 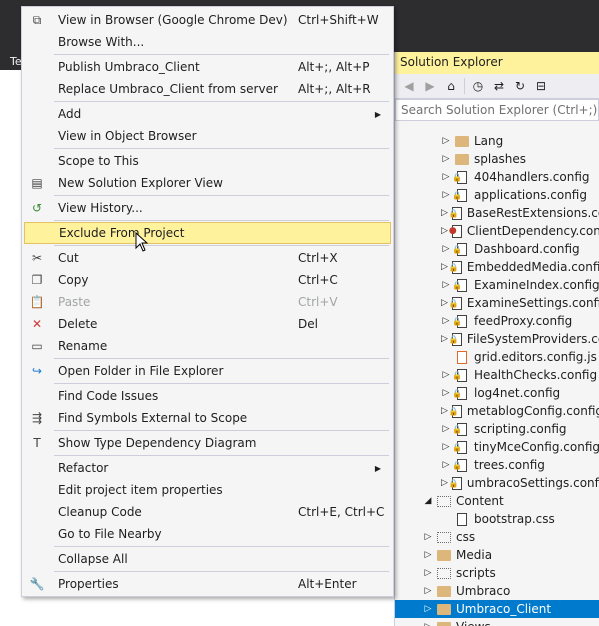 I want to click on tree-item-examinesettings-config: ▷ 🔒 ExamineSettings.config, so click(x=497, y=303).